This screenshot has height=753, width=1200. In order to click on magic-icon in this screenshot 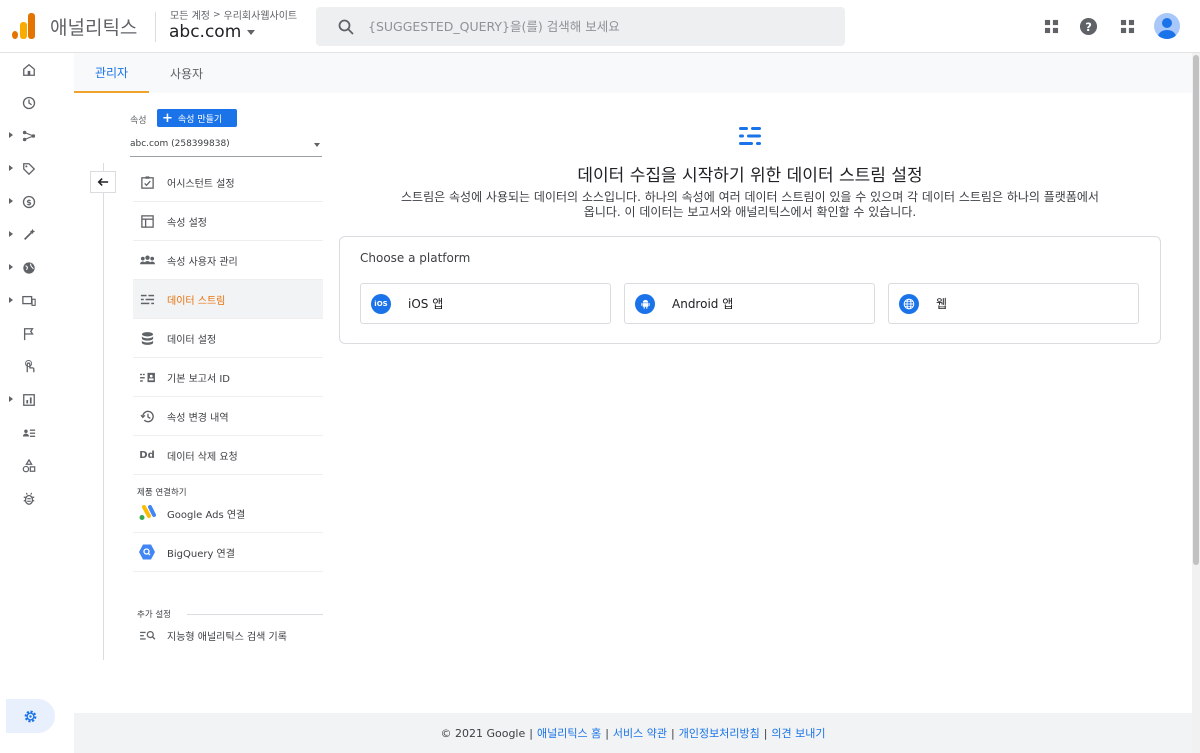, I will do `click(29, 235)`.